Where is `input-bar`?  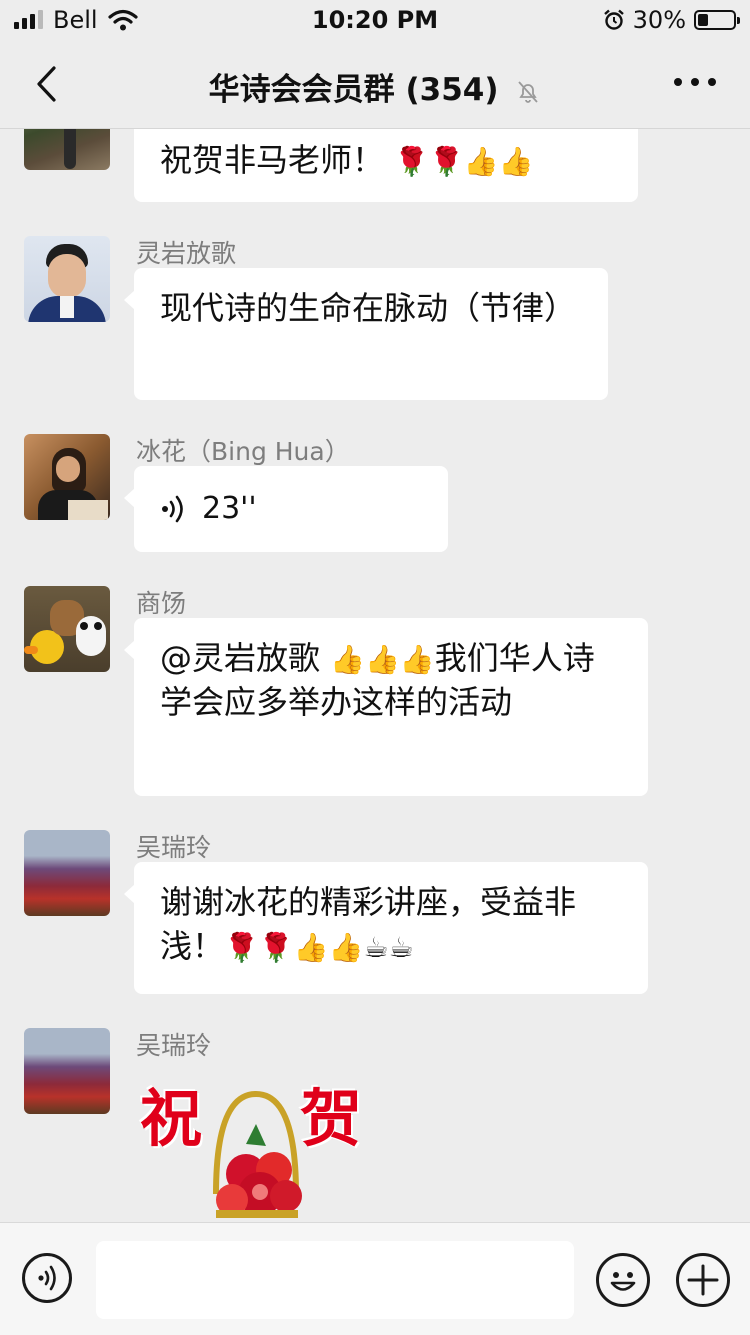
input-bar is located at coordinates (375, 1278).